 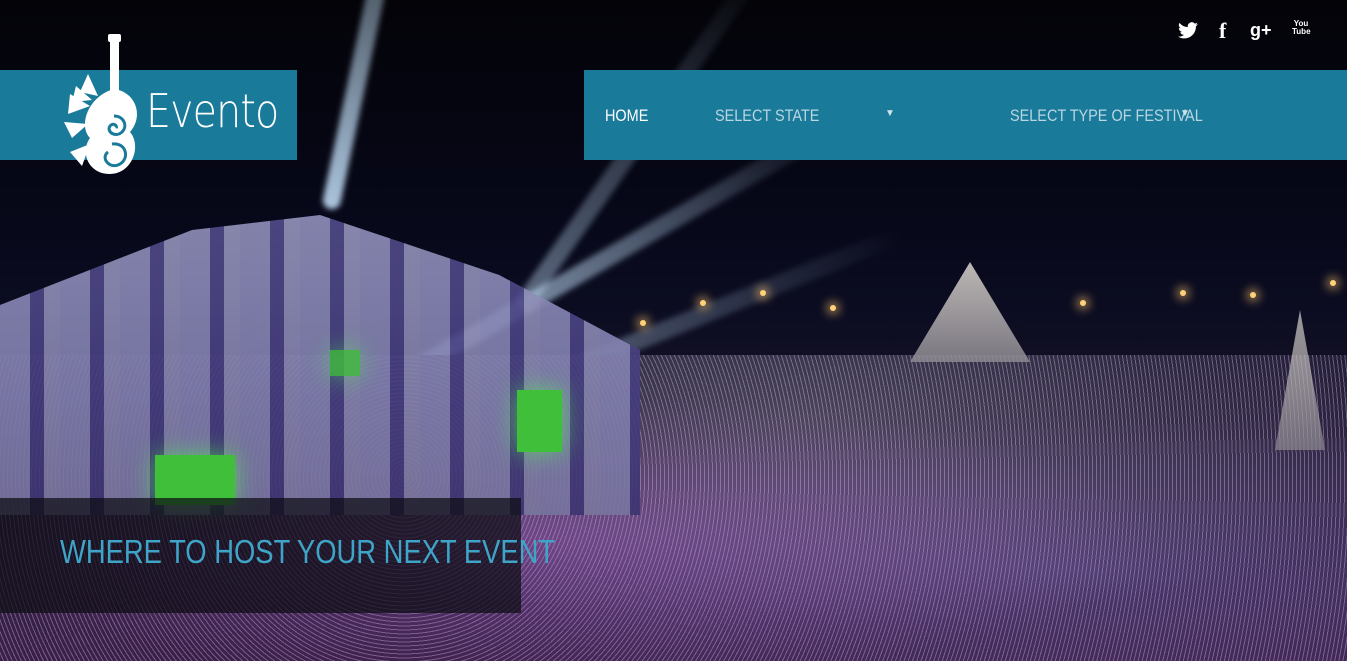 I want to click on select-state-dropdown: SELECT STATE, so click(x=767, y=116).